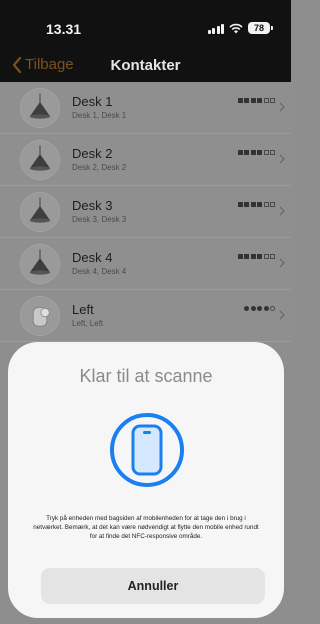 The width and height of the screenshot is (320, 624). I want to click on contact-subtitle: Left, Left, so click(88, 323).